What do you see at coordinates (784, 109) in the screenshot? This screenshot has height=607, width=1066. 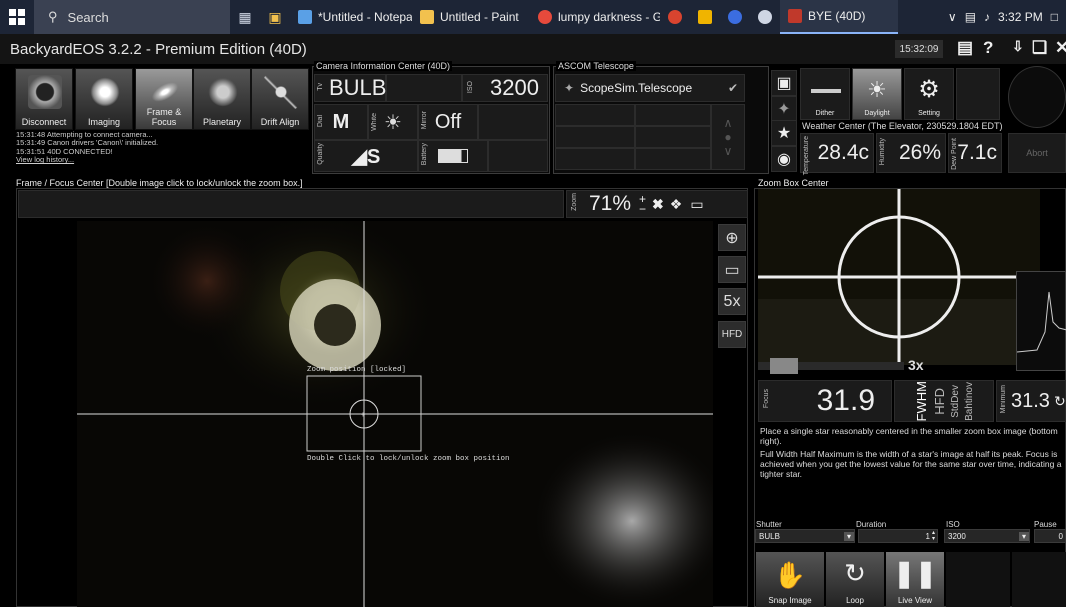 I see `pointer-icon: ✦` at bounding box center [784, 109].